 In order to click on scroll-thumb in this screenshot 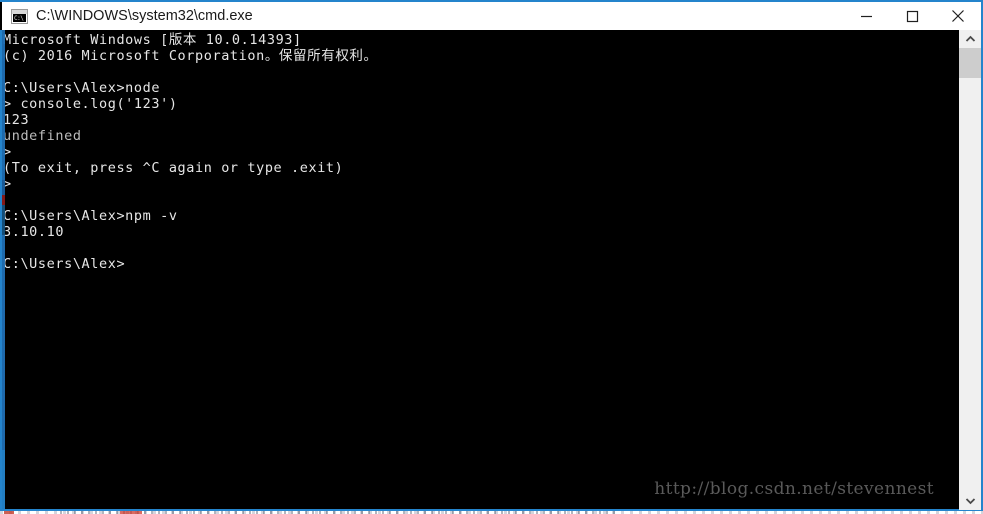, I will do `click(970, 63)`.